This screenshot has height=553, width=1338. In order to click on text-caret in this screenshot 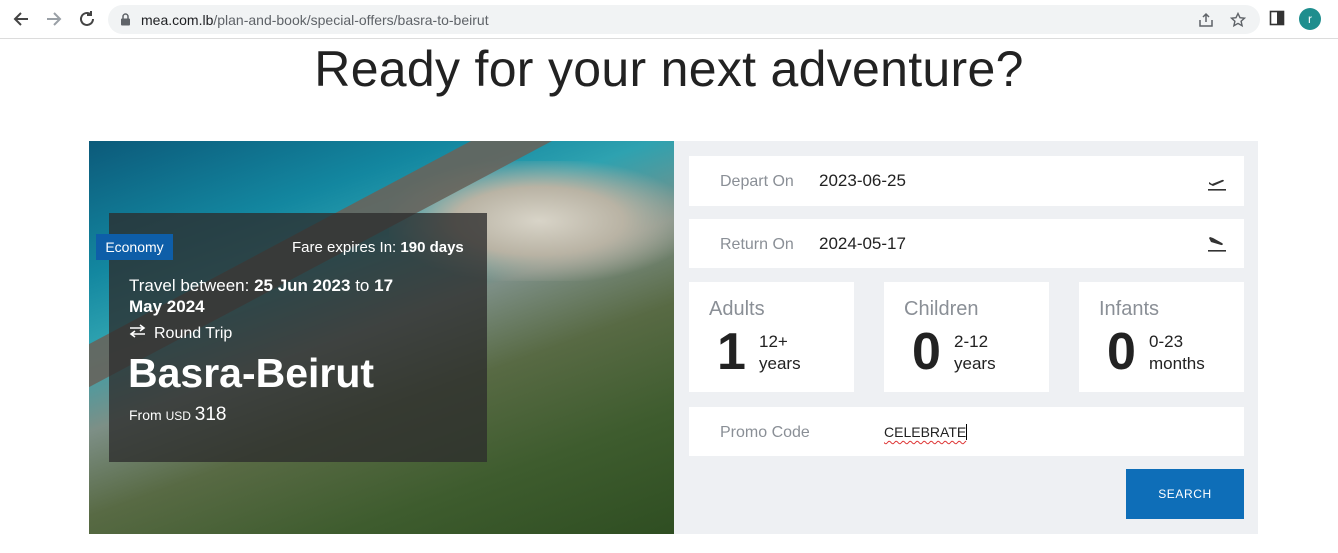, I will do `click(967, 432)`.